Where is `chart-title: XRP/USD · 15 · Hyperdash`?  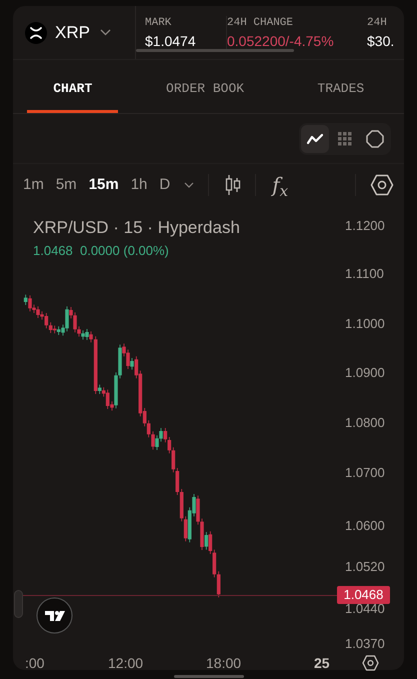
chart-title: XRP/USD · 15 · Hyperdash is located at coordinates (136, 228).